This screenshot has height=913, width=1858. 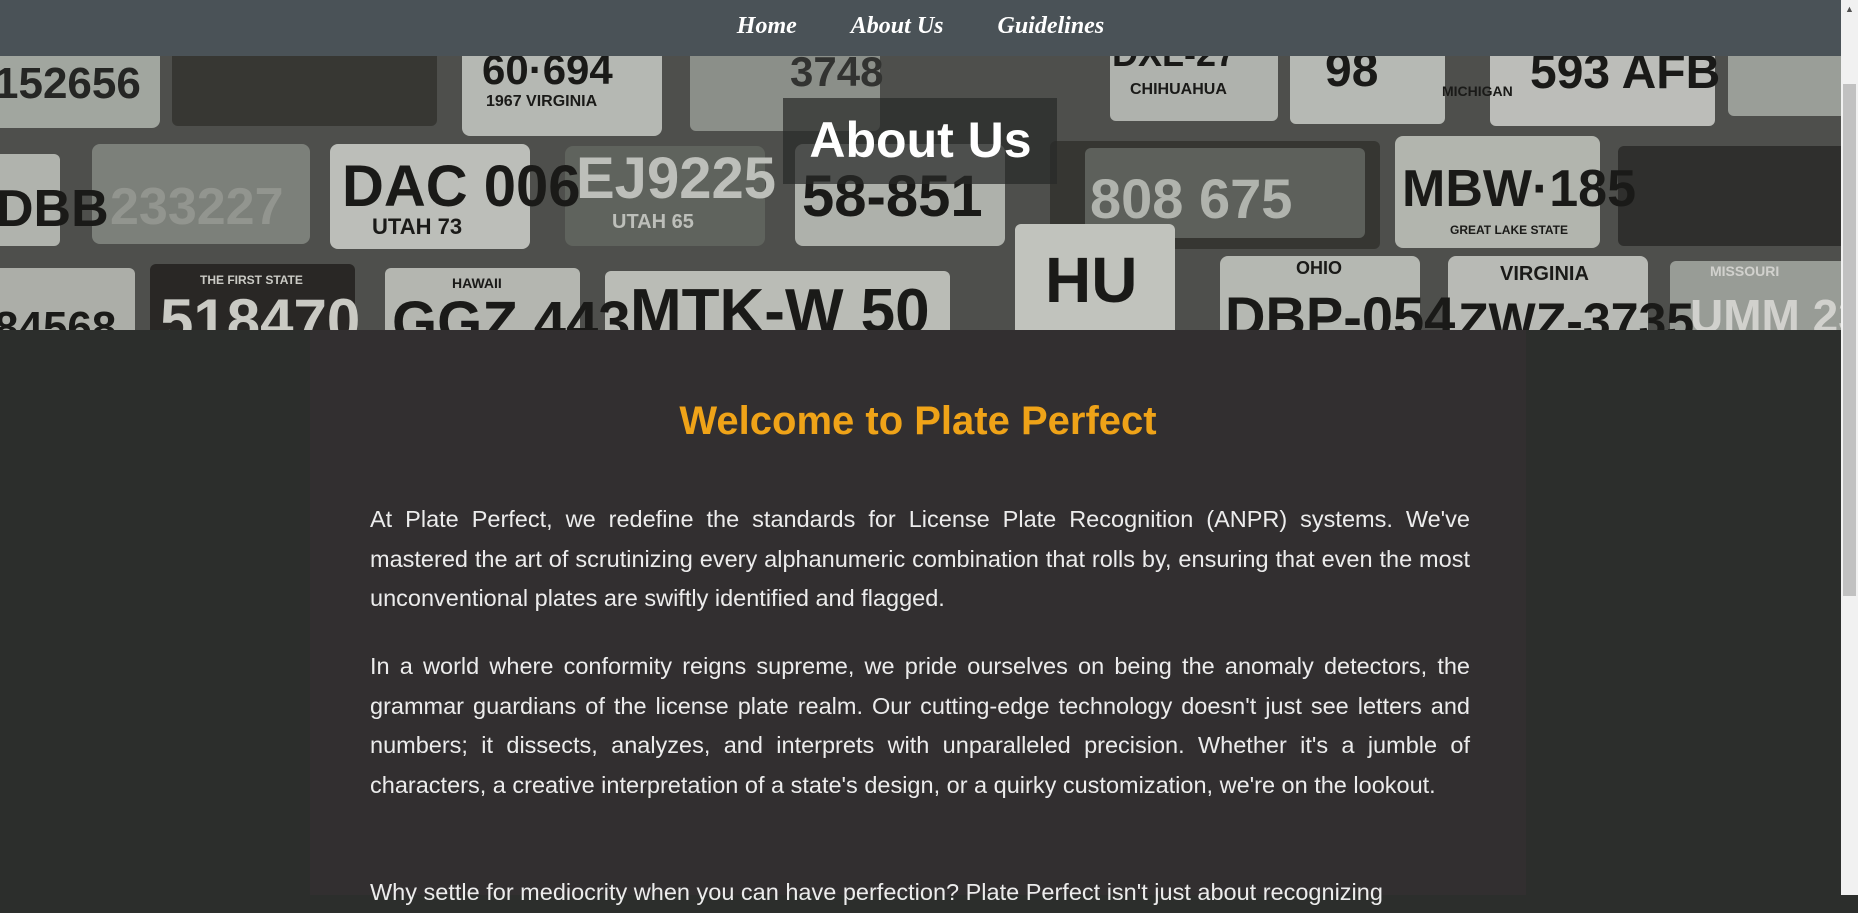 What do you see at coordinates (767, 26) in the screenshot?
I see `nav-home-link: Home` at bounding box center [767, 26].